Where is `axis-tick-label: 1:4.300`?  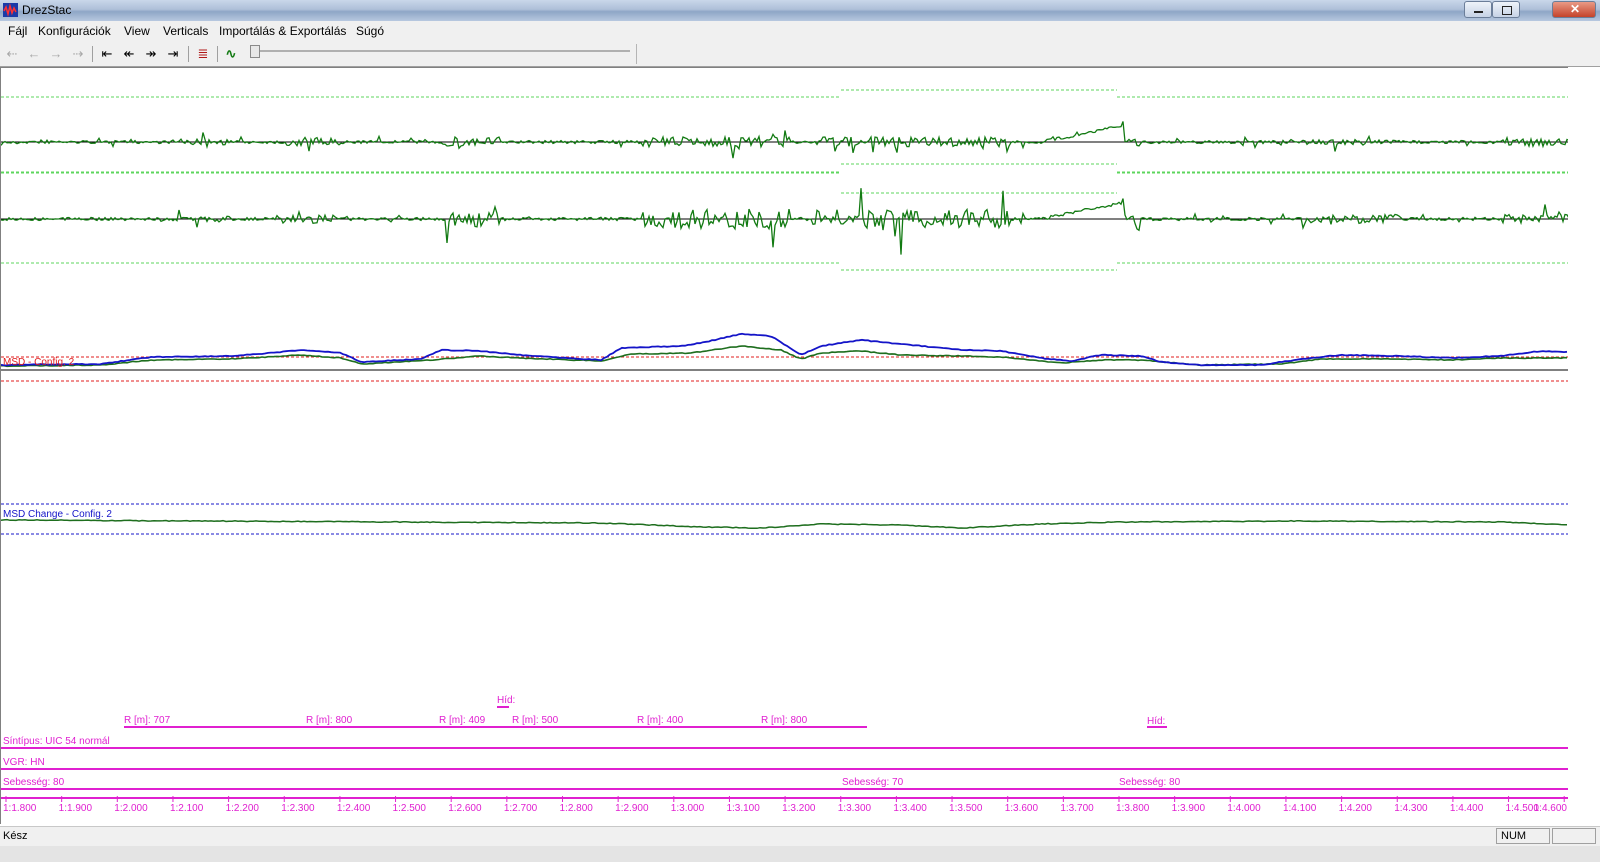 axis-tick-label: 1:4.300 is located at coordinates (1411, 808).